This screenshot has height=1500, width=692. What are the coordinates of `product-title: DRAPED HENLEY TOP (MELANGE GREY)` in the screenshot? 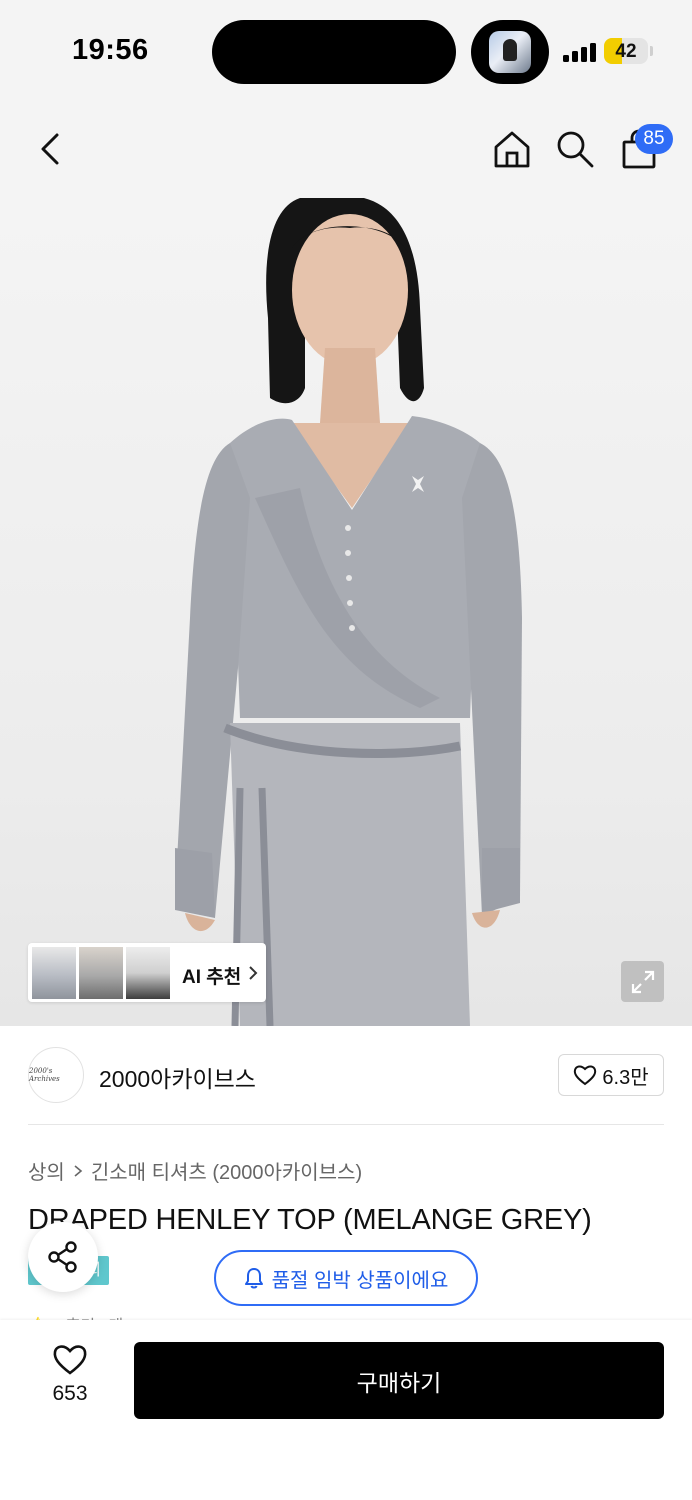 It's located at (310, 1220).